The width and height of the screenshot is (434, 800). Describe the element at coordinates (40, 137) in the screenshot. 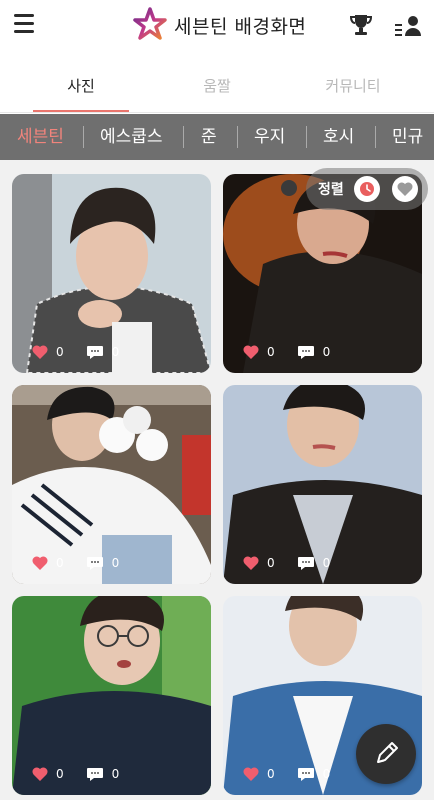

I see `category-seventeen: 세븐틴` at that location.